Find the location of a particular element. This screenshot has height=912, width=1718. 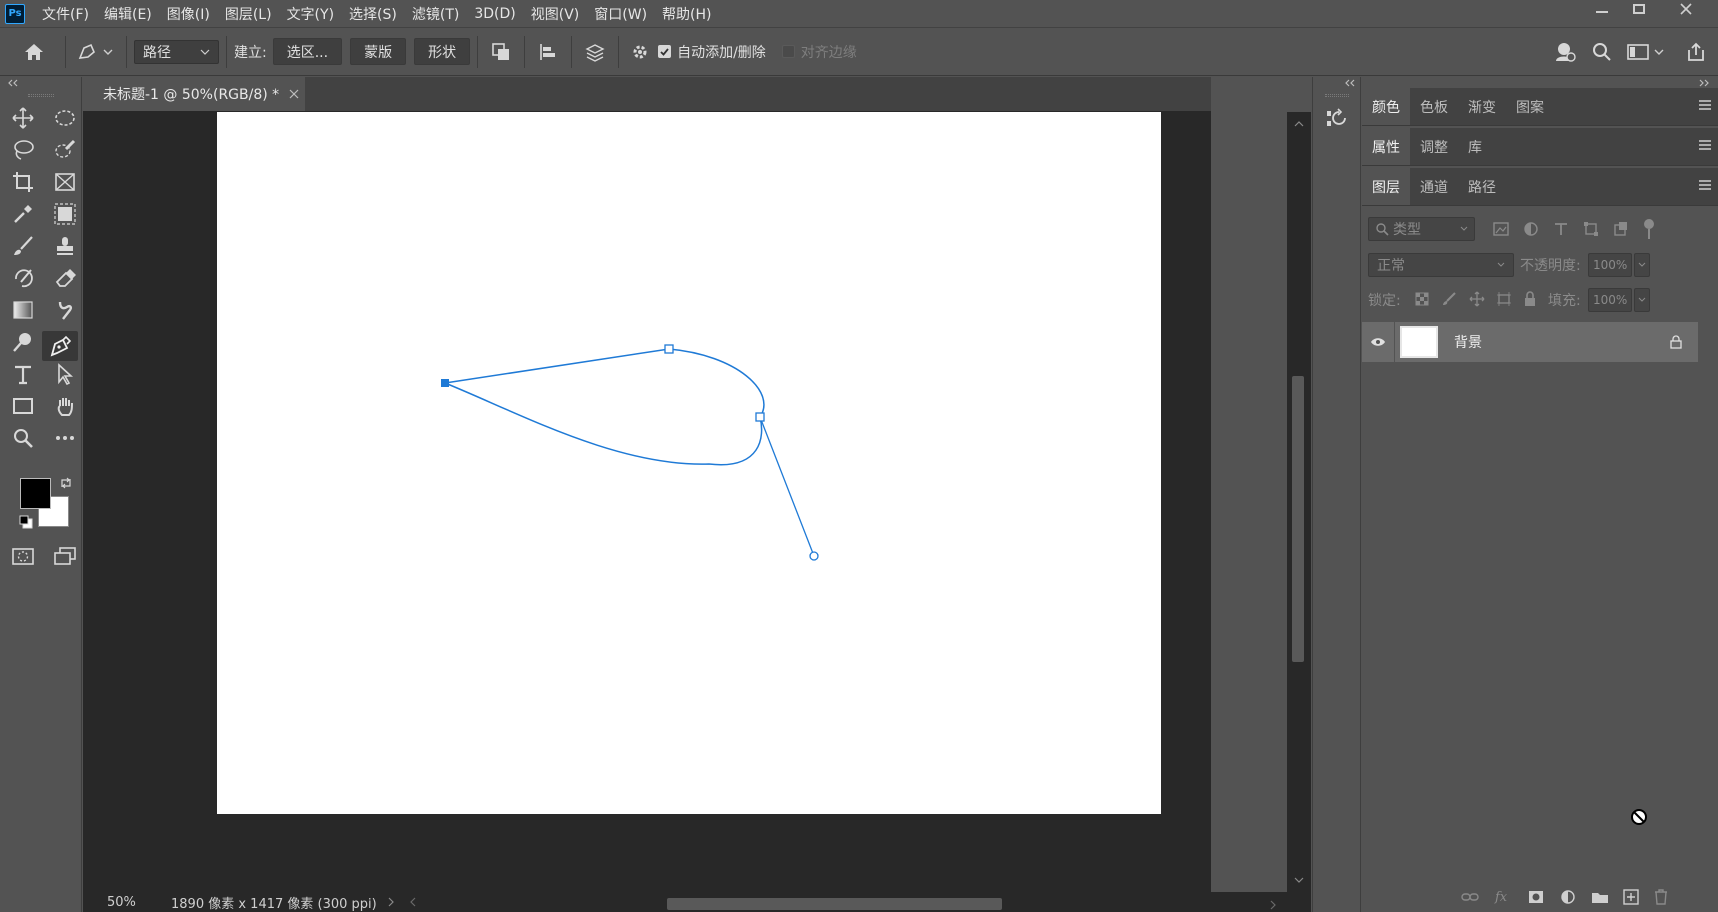

make-shape-button: 形状 is located at coordinates (442, 51).